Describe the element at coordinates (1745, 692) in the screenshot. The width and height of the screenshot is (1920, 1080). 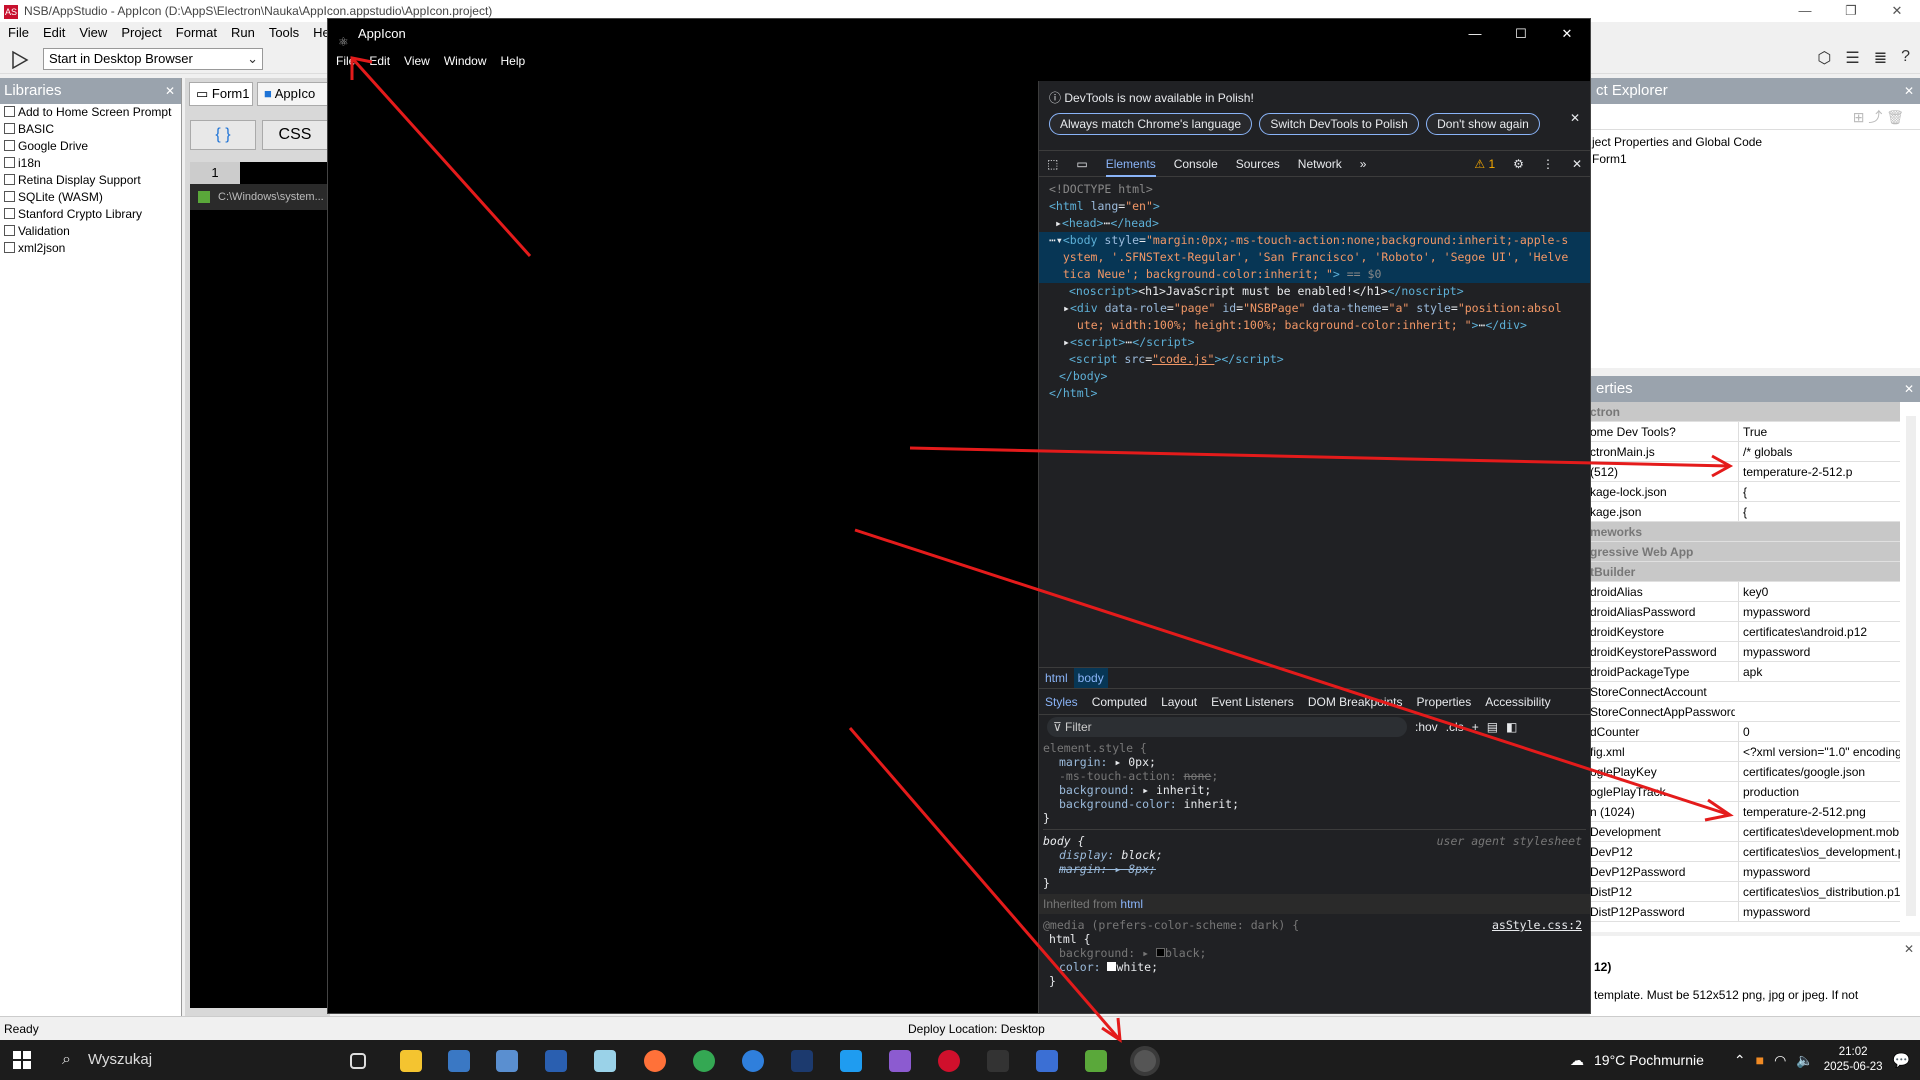
I see `property-row: StoreConnectAccount` at that location.